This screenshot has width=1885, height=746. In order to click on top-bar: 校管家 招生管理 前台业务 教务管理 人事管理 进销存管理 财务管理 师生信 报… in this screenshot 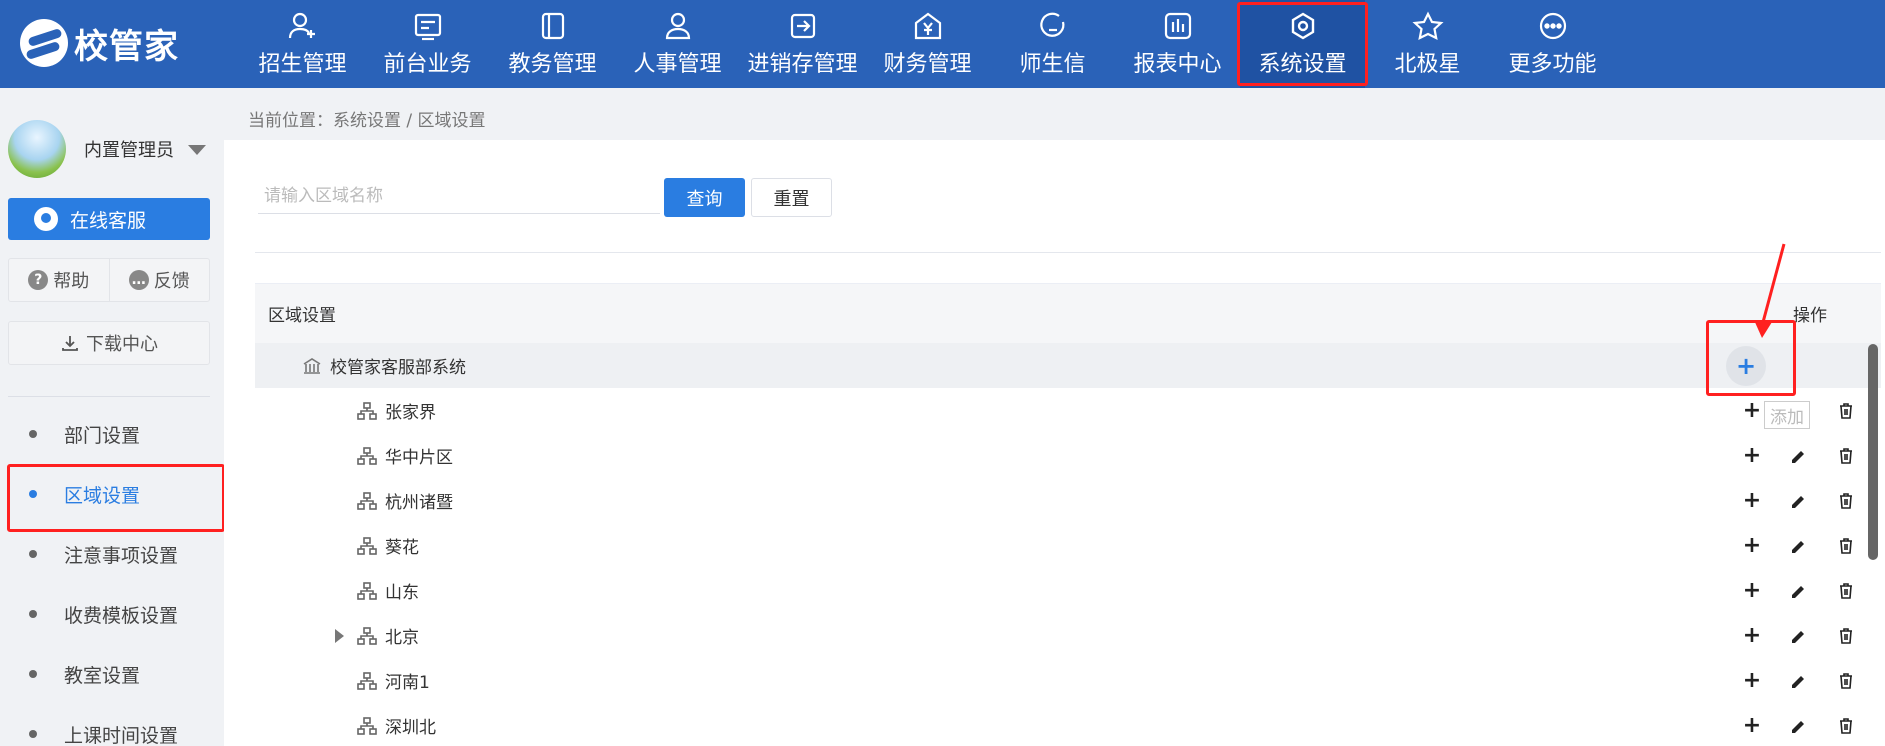, I will do `click(942, 44)`.